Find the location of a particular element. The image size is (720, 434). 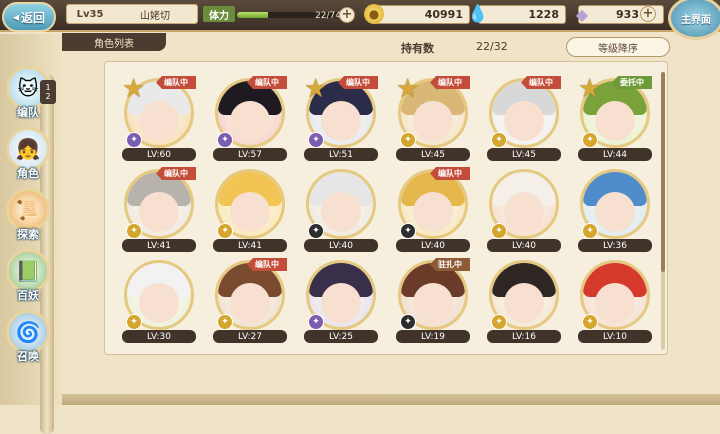

back-label: 返回 is located at coordinates (33, 17).